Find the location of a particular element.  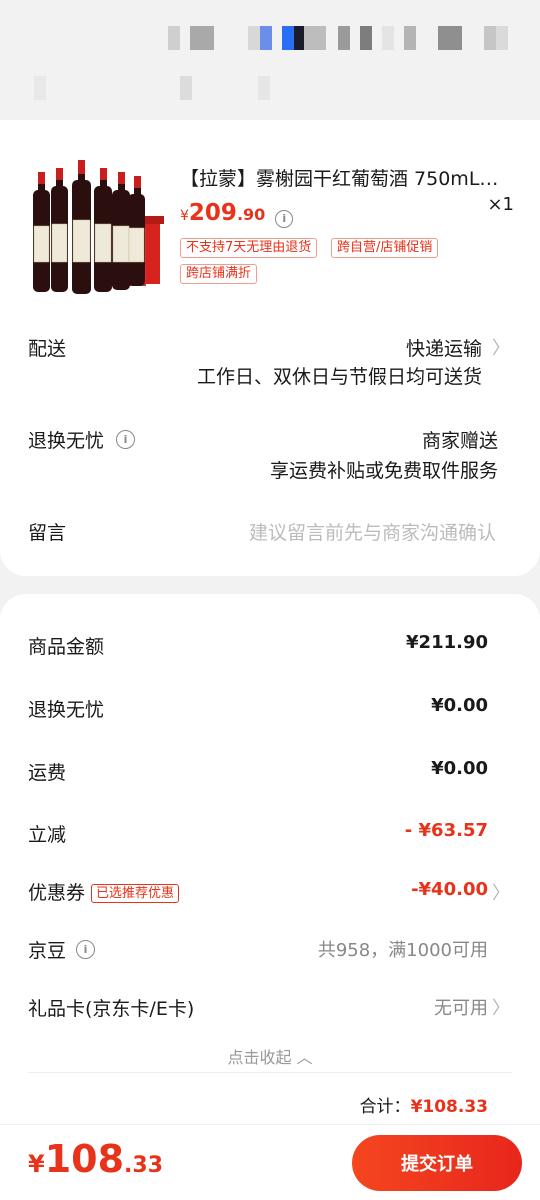

product-price: ¥ 209 .90 i is located at coordinates (237, 214).